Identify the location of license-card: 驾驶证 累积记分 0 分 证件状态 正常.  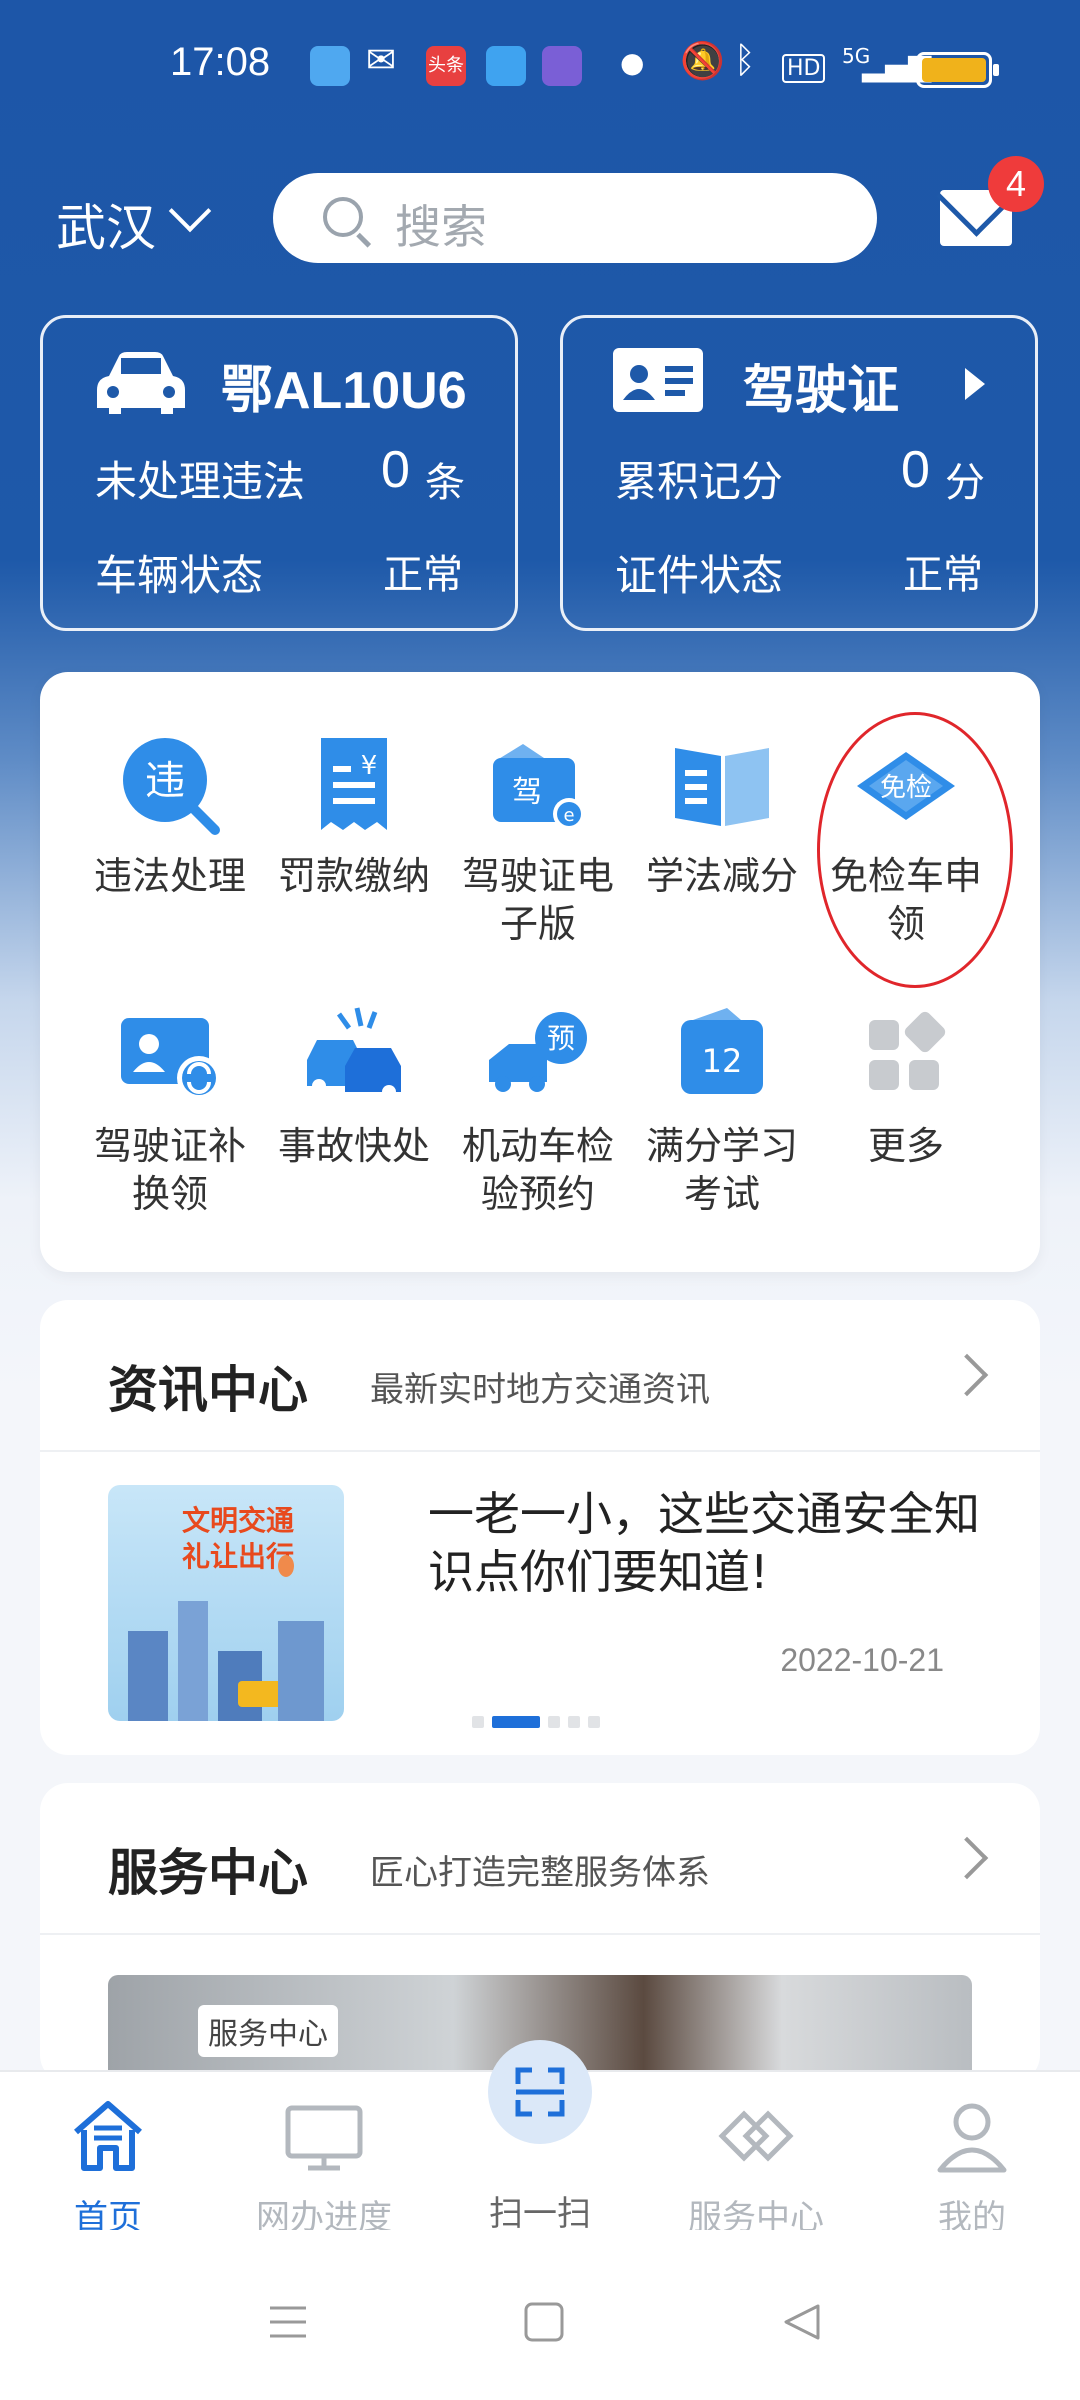
(799, 473).